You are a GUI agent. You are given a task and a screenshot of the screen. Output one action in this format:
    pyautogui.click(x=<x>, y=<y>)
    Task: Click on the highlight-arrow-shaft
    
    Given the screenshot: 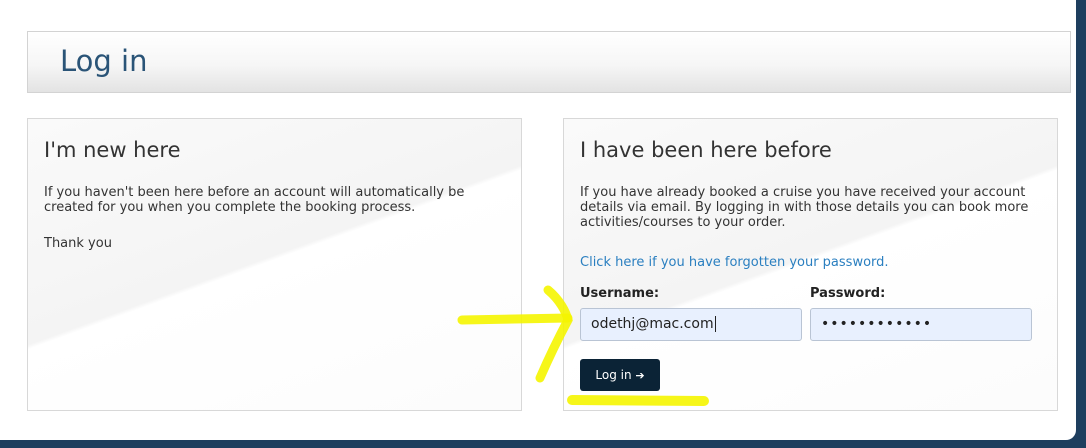 What is the action you would take?
    pyautogui.click(x=515, y=319)
    